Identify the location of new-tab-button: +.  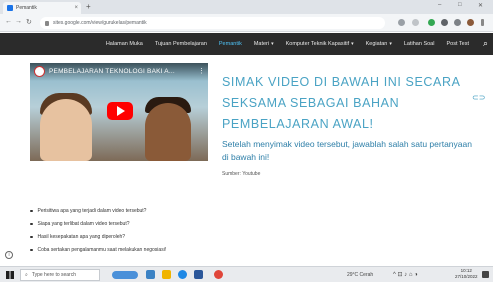
(88, 6).